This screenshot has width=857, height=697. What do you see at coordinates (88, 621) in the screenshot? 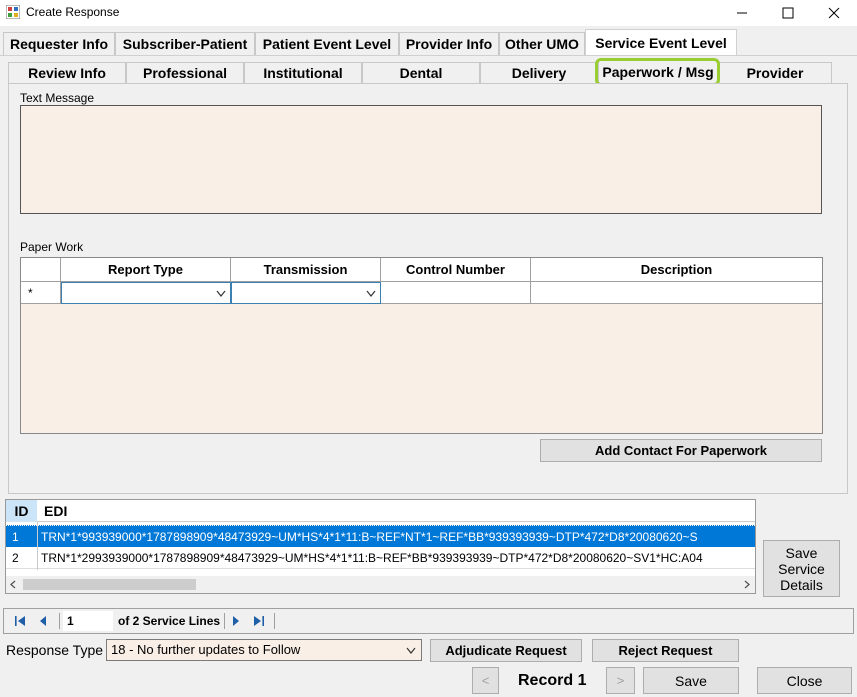
I see `position-input: 1` at bounding box center [88, 621].